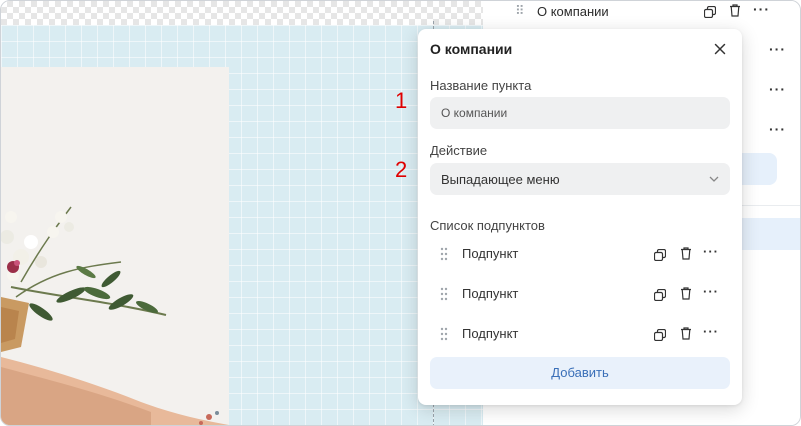 The image size is (801, 426). Describe the element at coordinates (580, 179) in the screenshot. I see `action-select: Выпадающее меню` at that location.